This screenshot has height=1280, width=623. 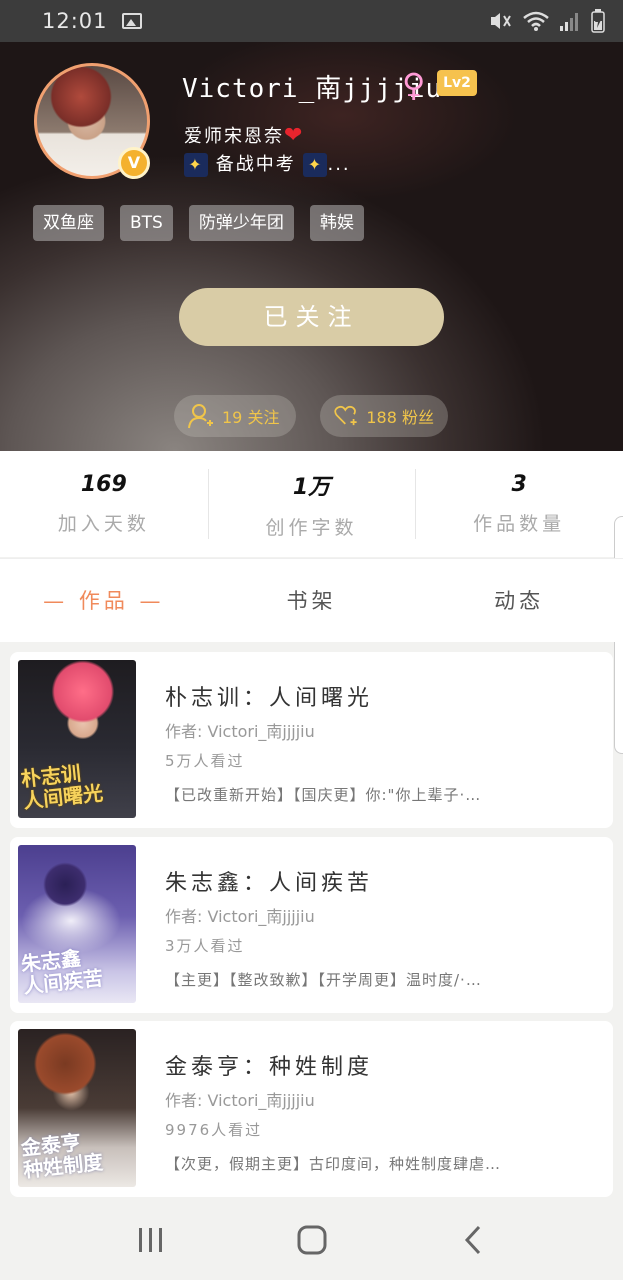 I want to click on tab-bookshelf: 书架, so click(x=312, y=600).